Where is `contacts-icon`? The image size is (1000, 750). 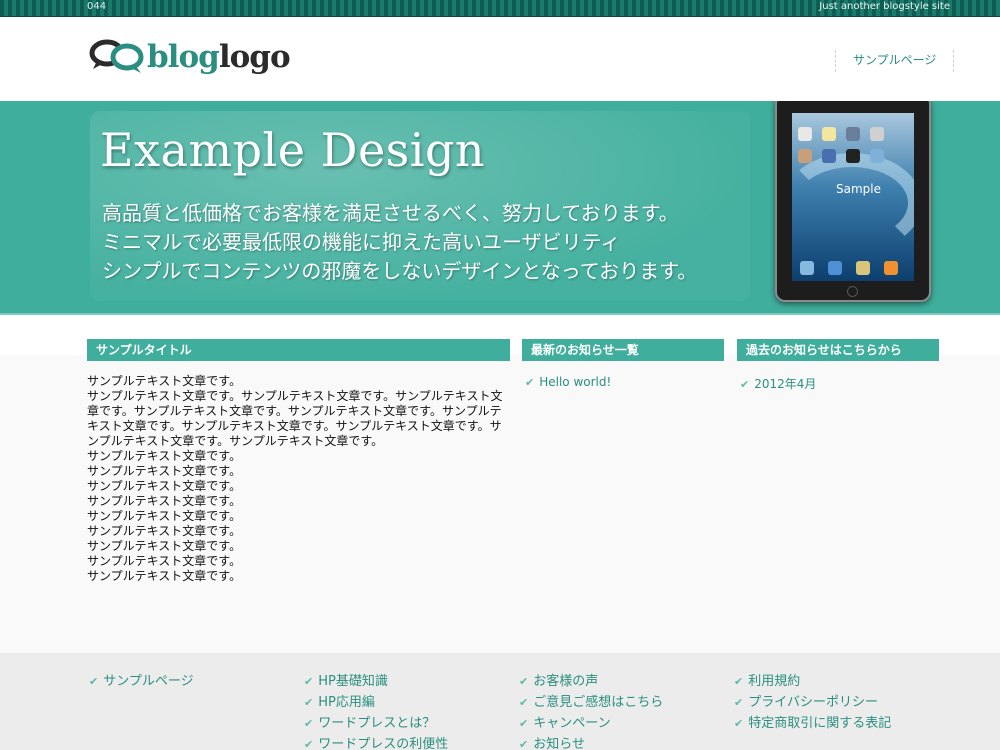 contacts-icon is located at coordinates (853, 134).